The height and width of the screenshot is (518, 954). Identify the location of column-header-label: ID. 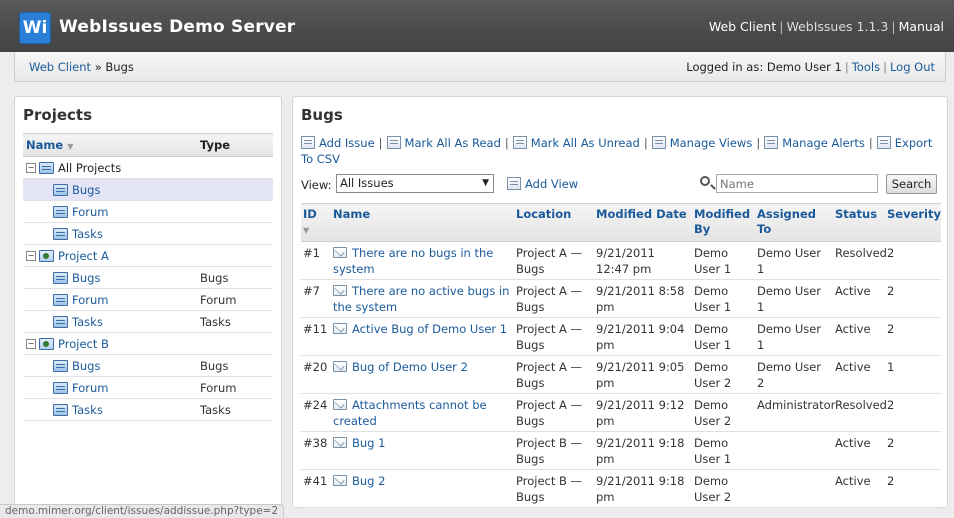
(310, 214).